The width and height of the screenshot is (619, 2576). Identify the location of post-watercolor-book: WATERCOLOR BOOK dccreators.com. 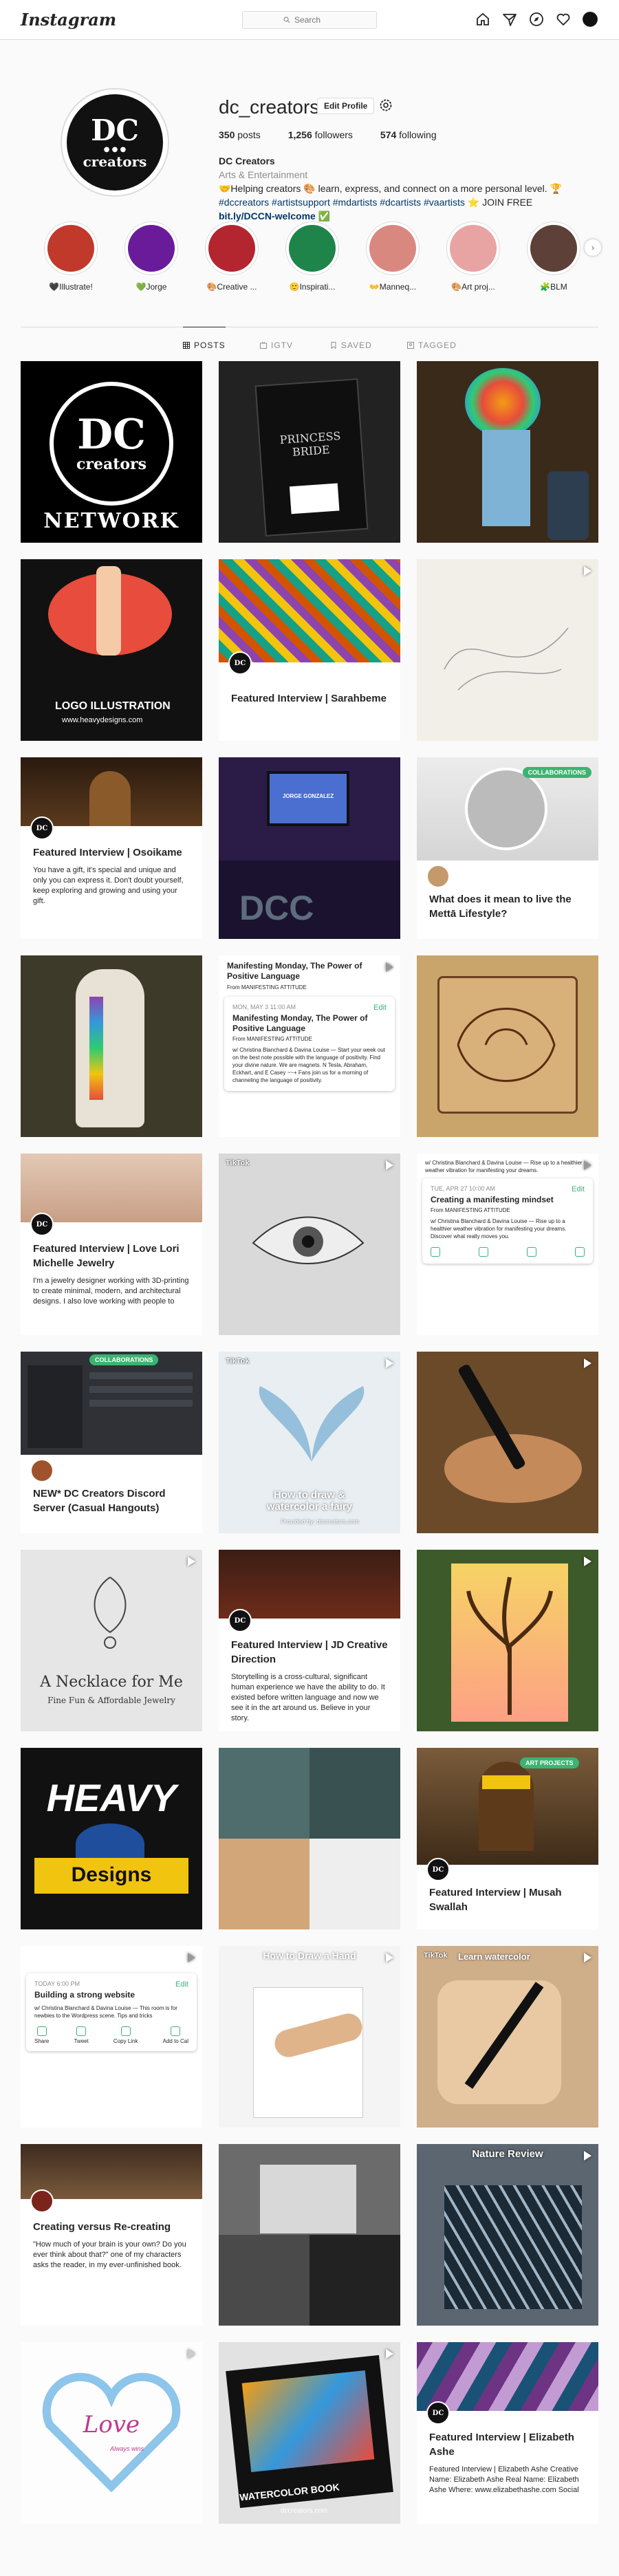
(309, 2433).